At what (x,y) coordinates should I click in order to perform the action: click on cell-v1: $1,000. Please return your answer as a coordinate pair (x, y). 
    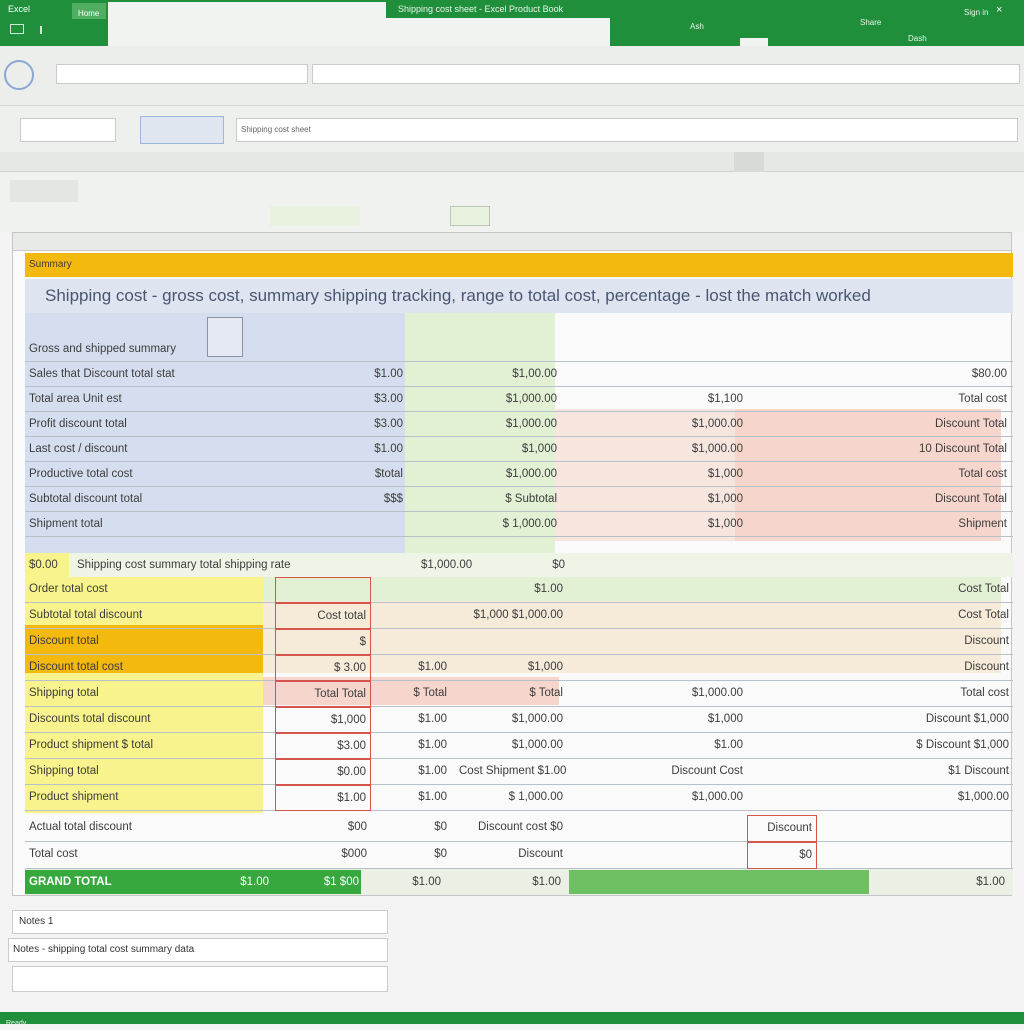
    Looking at the image, I should click on (323, 720).